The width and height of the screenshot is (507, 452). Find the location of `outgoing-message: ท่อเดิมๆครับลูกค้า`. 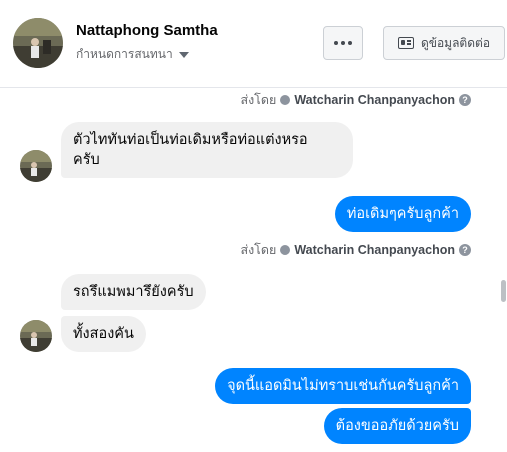

outgoing-message: ท่อเดิมๆครับลูกค้า is located at coordinates (402, 214).